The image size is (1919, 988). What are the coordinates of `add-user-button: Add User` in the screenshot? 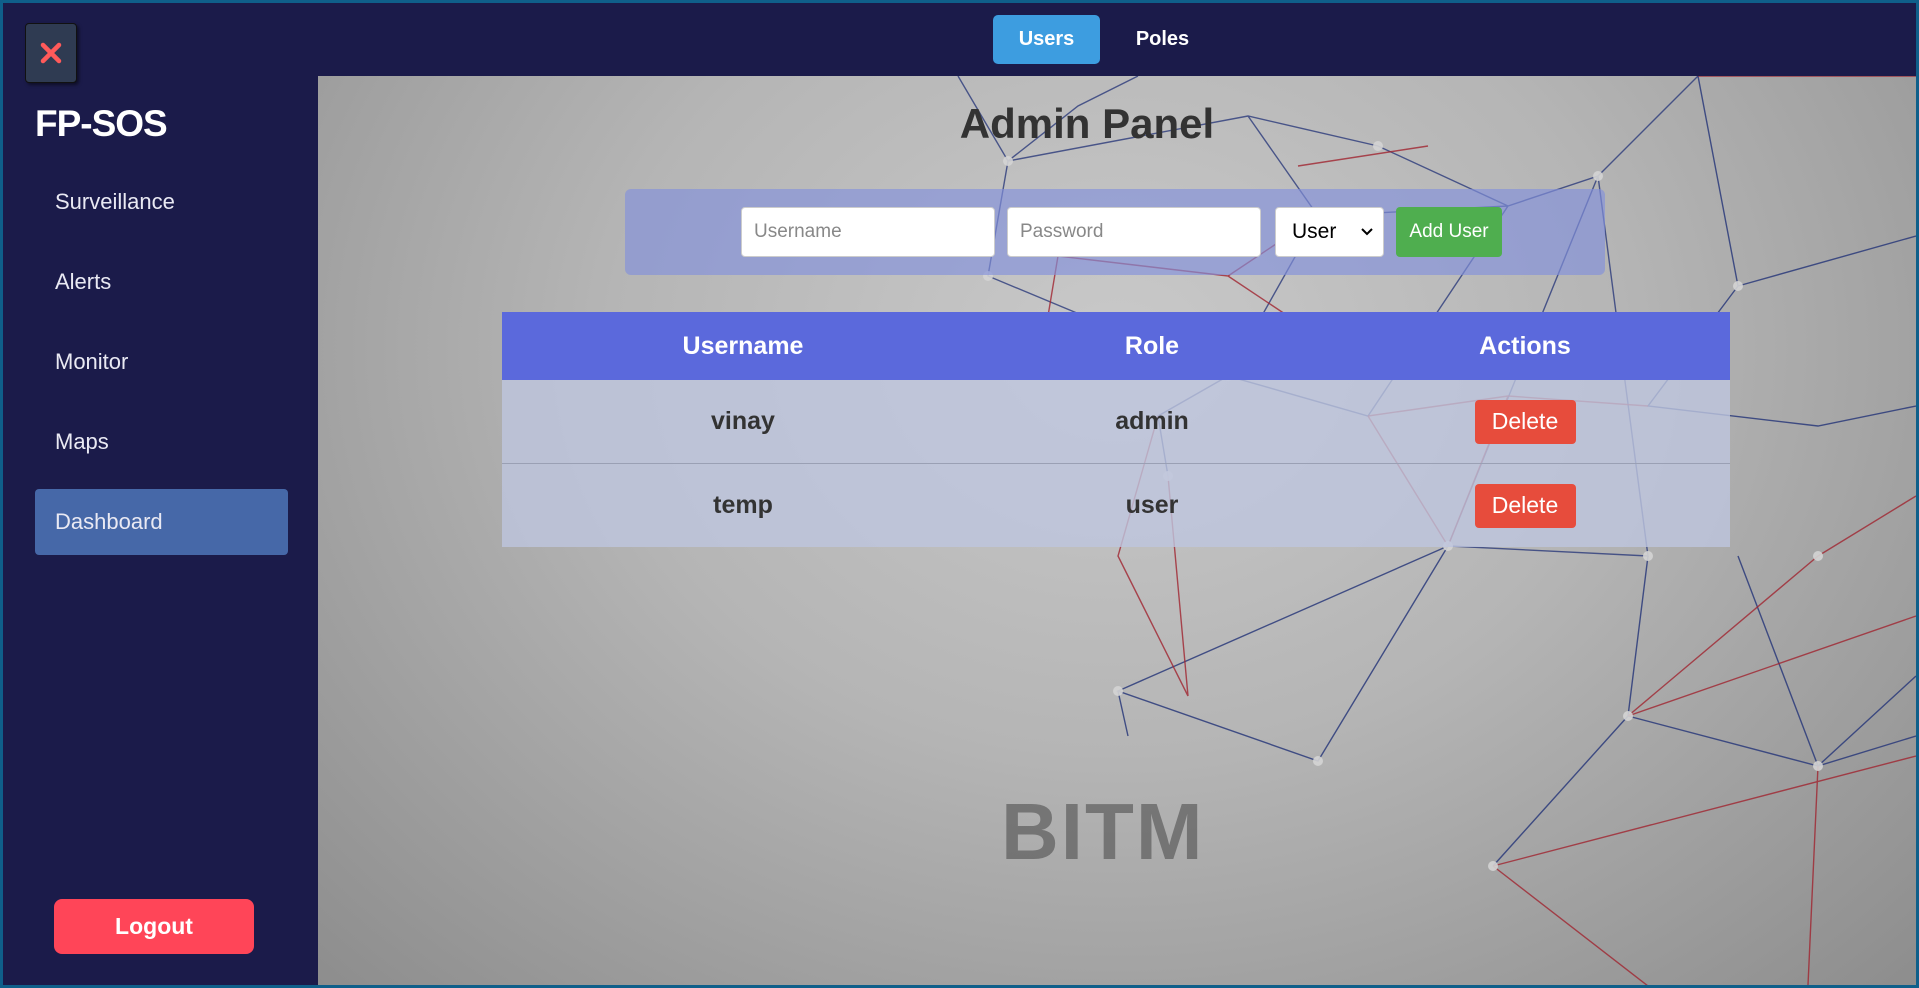 It's located at (1449, 232).